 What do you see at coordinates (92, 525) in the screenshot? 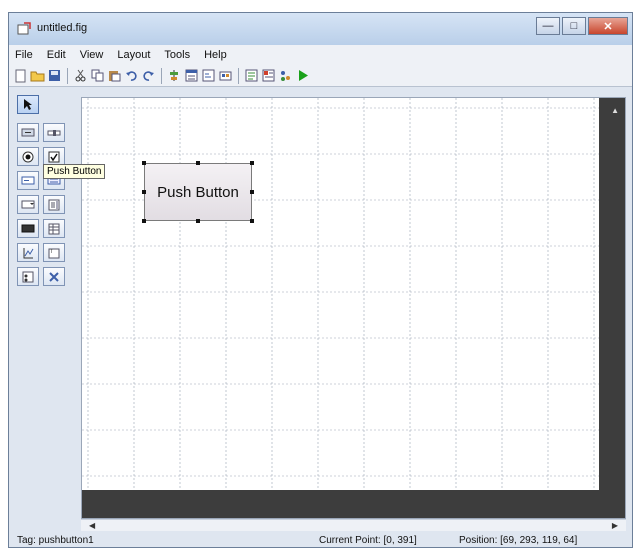
I see `scroll-left-arrow-icon: ◀` at bounding box center [92, 525].